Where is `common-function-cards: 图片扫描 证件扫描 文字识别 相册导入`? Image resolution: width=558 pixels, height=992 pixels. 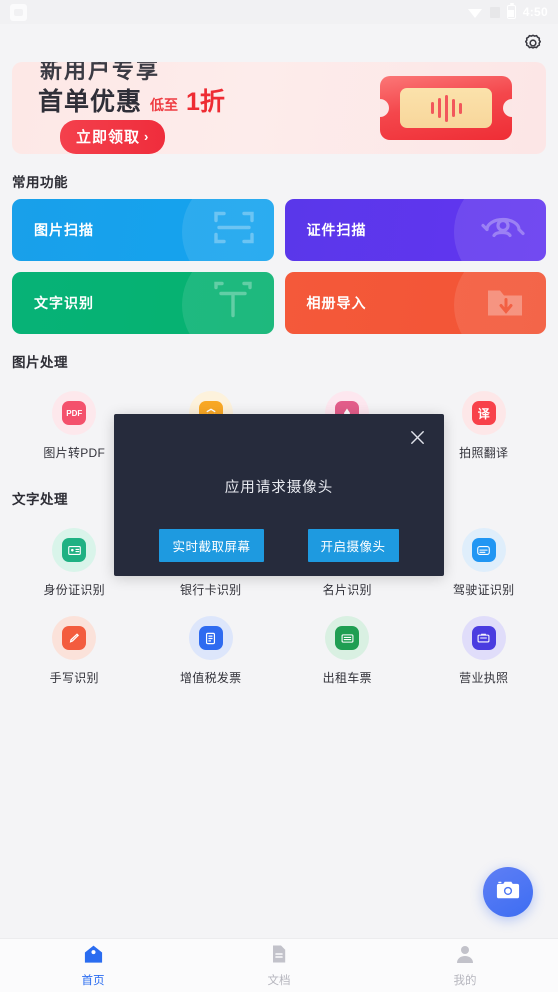
common-function-cards: 图片扫描 证件扫描 文字识别 相册导入 is located at coordinates (279, 266).